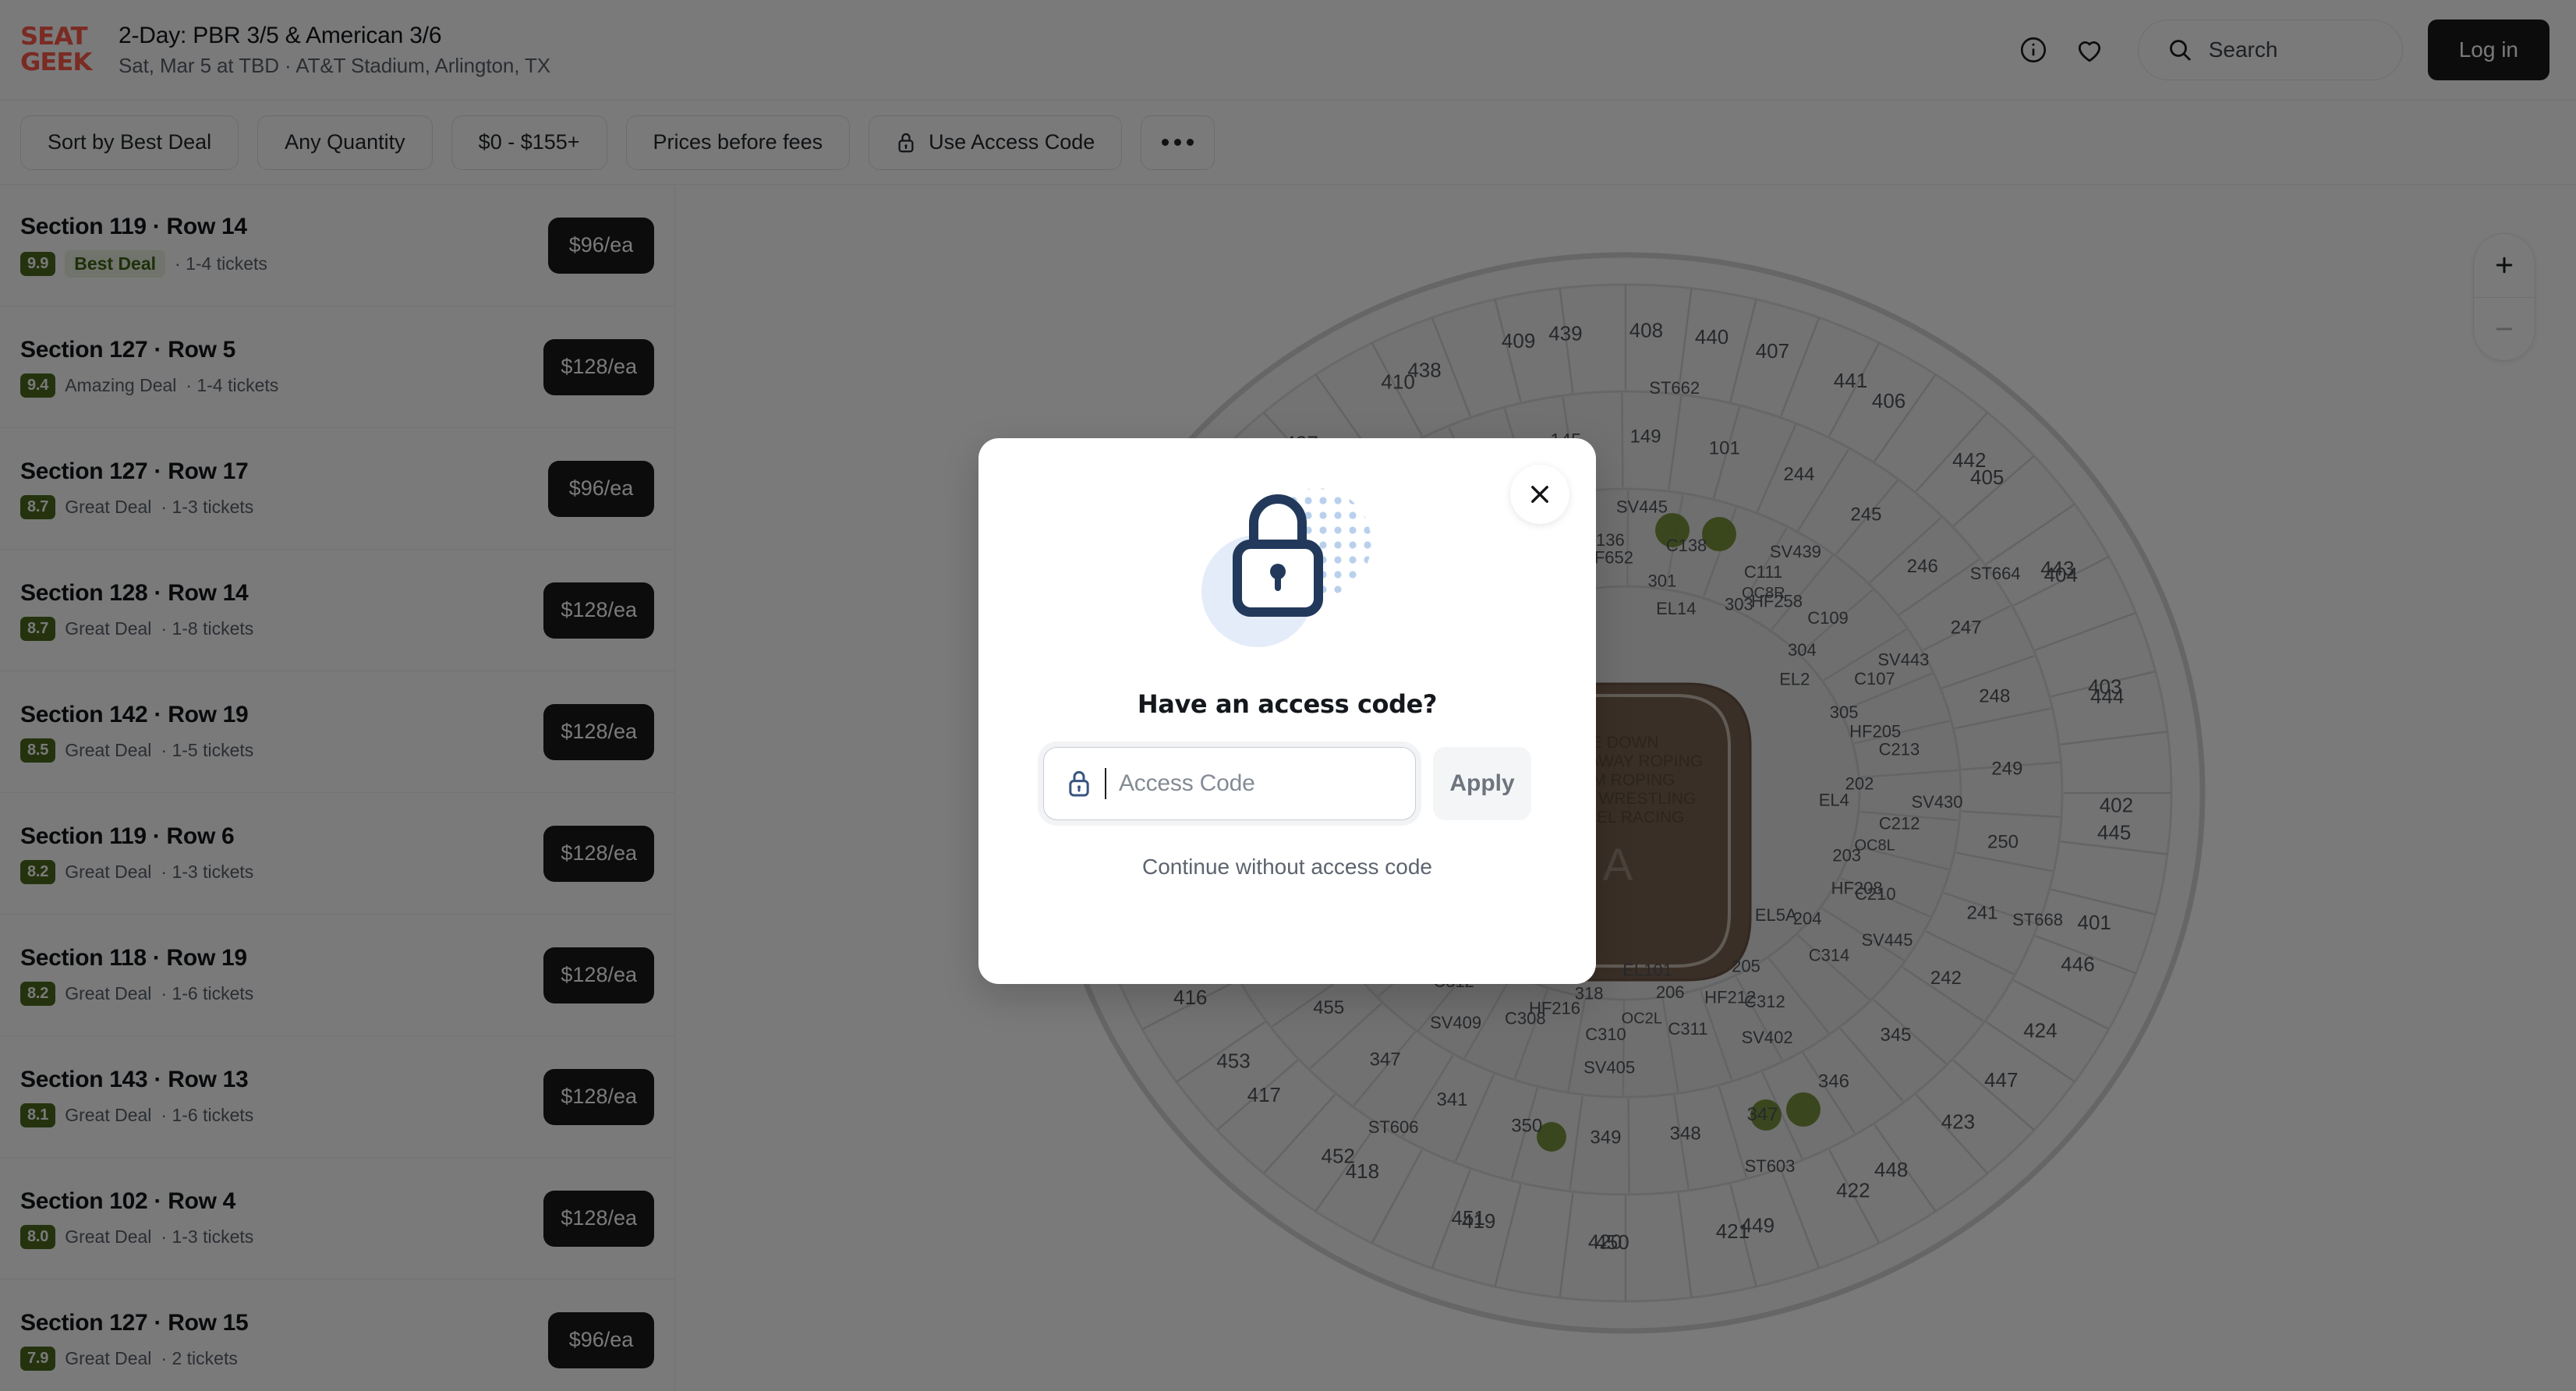  What do you see at coordinates (1105, 783) in the screenshot?
I see `text-caret` at bounding box center [1105, 783].